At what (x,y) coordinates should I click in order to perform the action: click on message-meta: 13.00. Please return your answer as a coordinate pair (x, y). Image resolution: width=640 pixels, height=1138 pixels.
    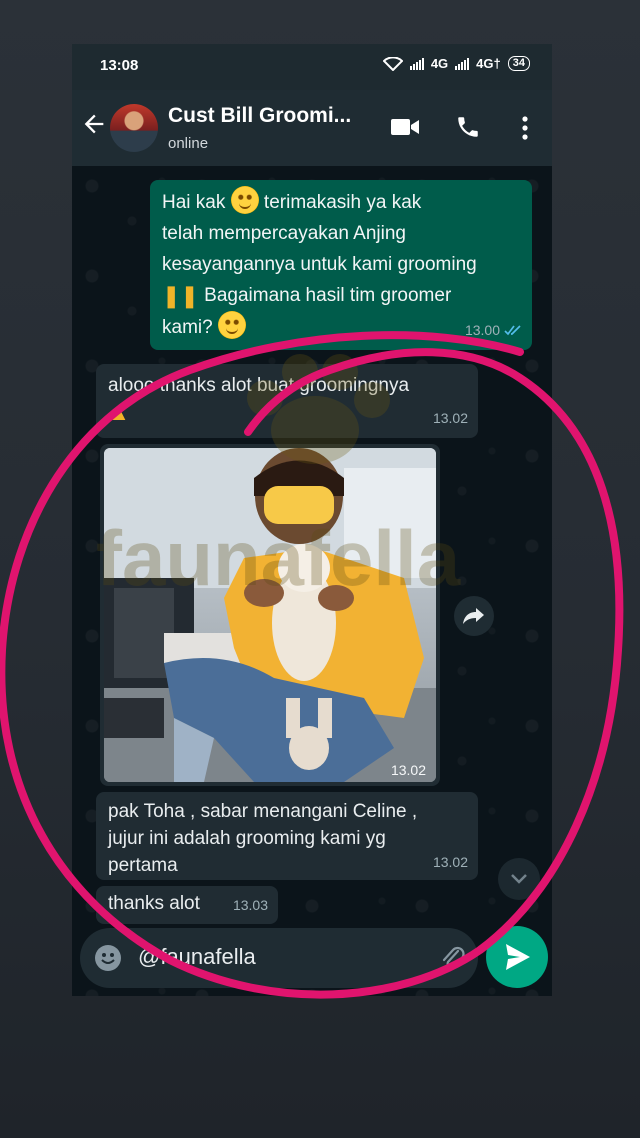
    Looking at the image, I should click on (493, 330).